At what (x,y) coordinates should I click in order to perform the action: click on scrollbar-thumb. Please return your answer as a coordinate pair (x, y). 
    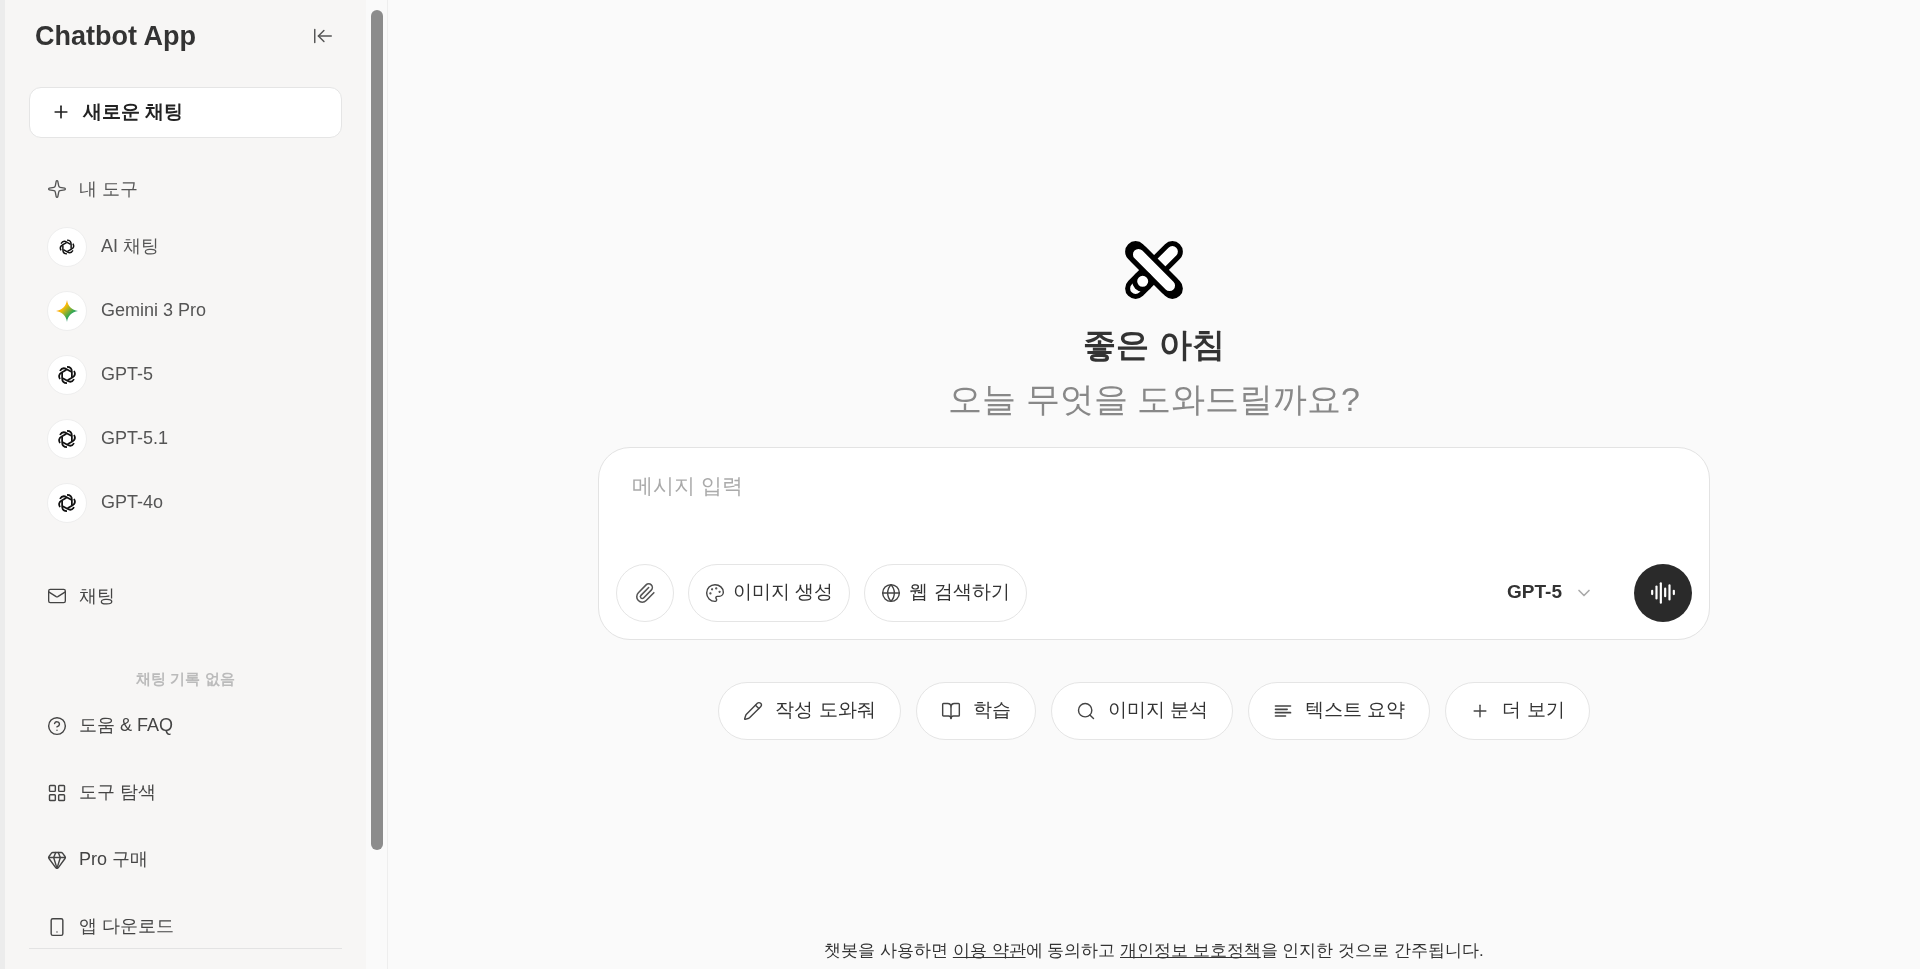
    Looking at the image, I should click on (376, 430).